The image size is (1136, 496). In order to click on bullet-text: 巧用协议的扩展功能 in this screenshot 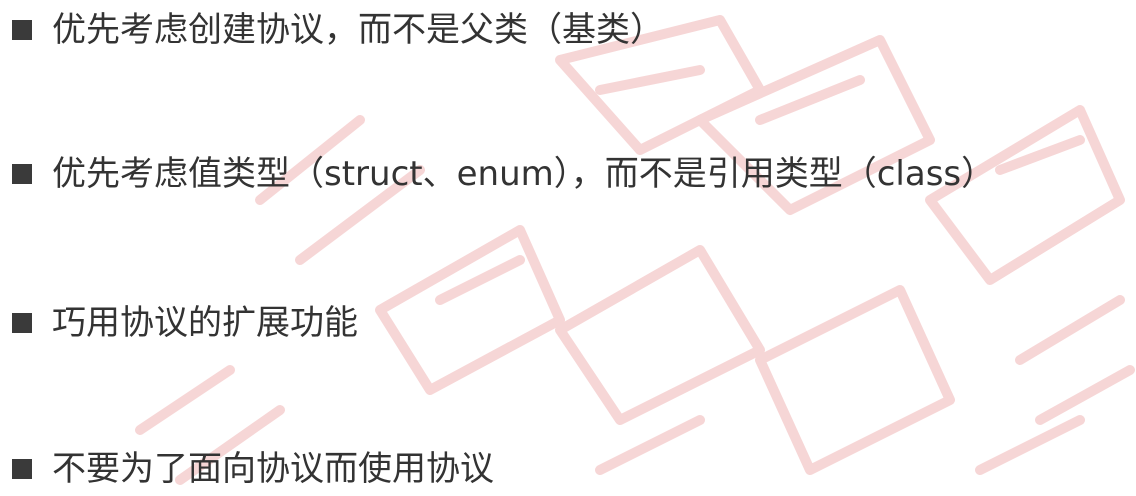, I will do `click(205, 323)`.